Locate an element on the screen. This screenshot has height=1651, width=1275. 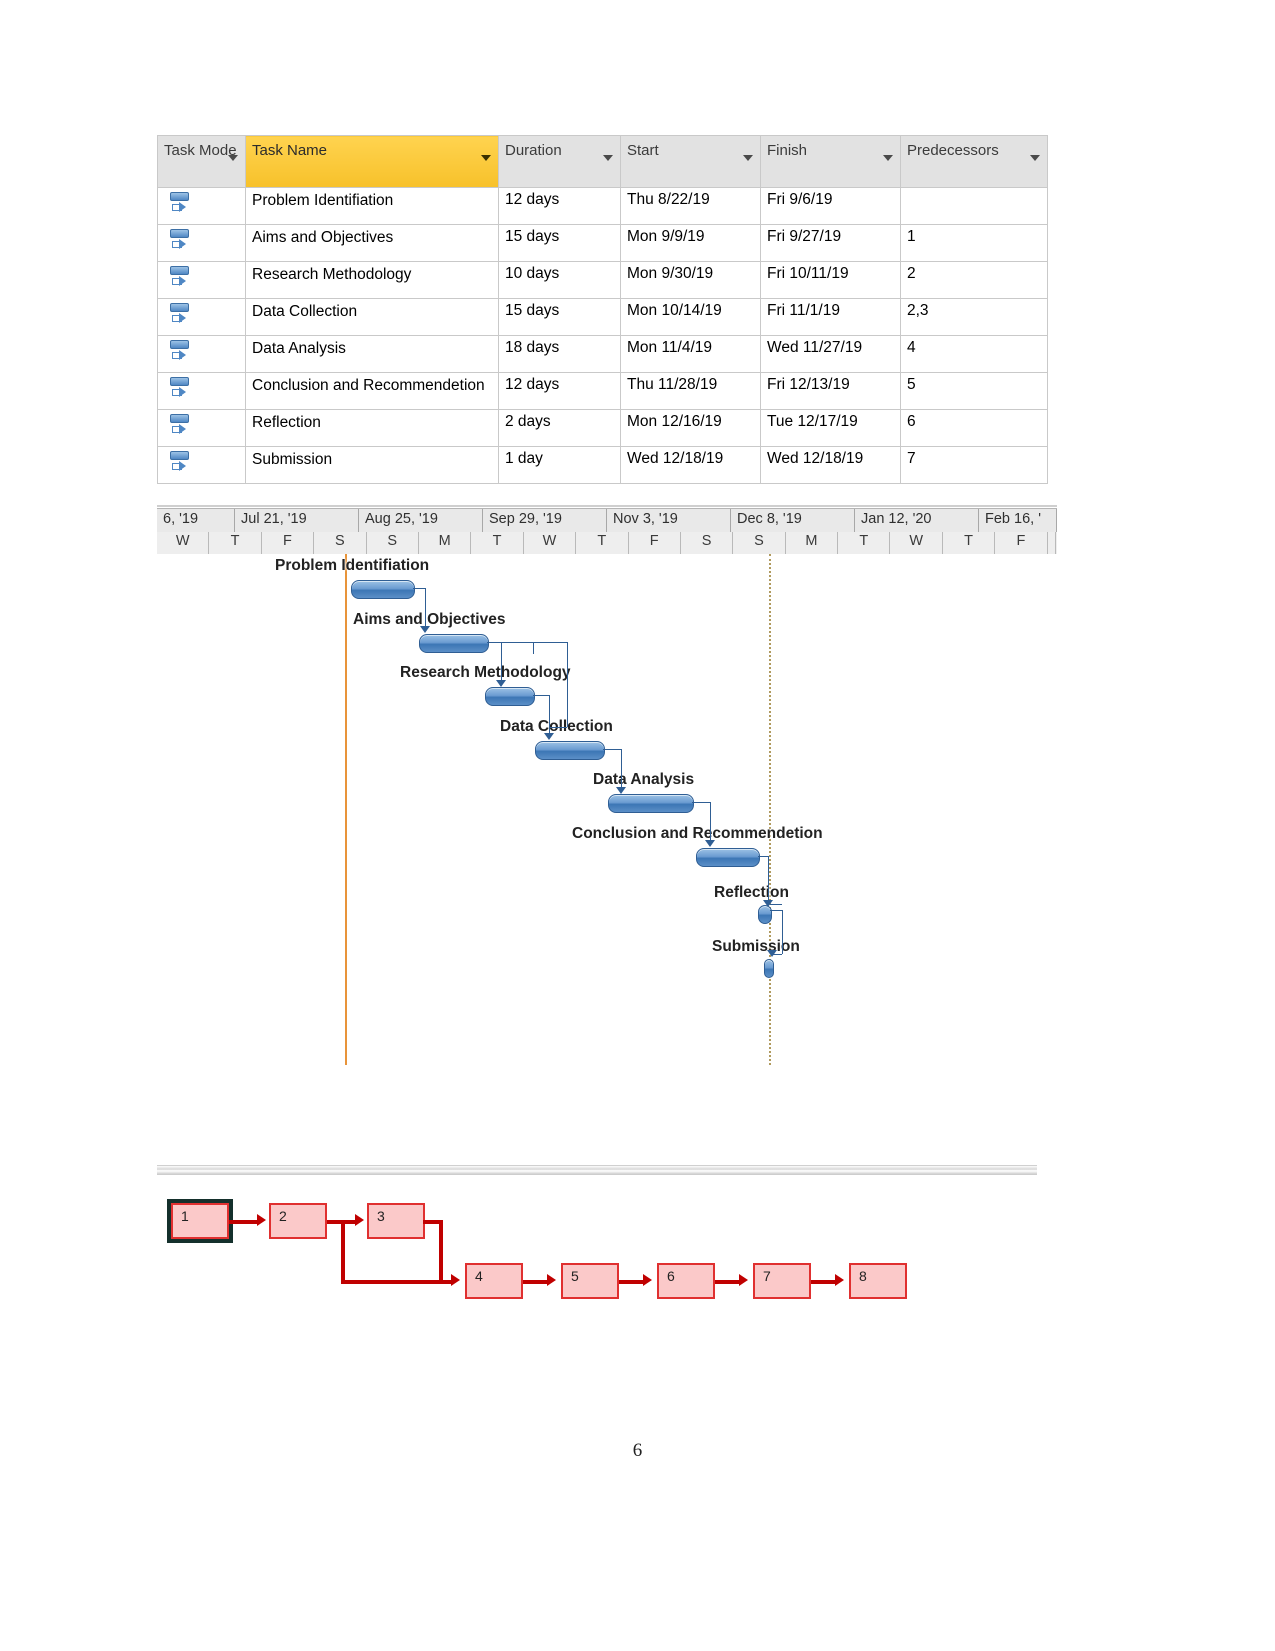
task-name-cell: Problem Identifiation is located at coordinates (372, 206).